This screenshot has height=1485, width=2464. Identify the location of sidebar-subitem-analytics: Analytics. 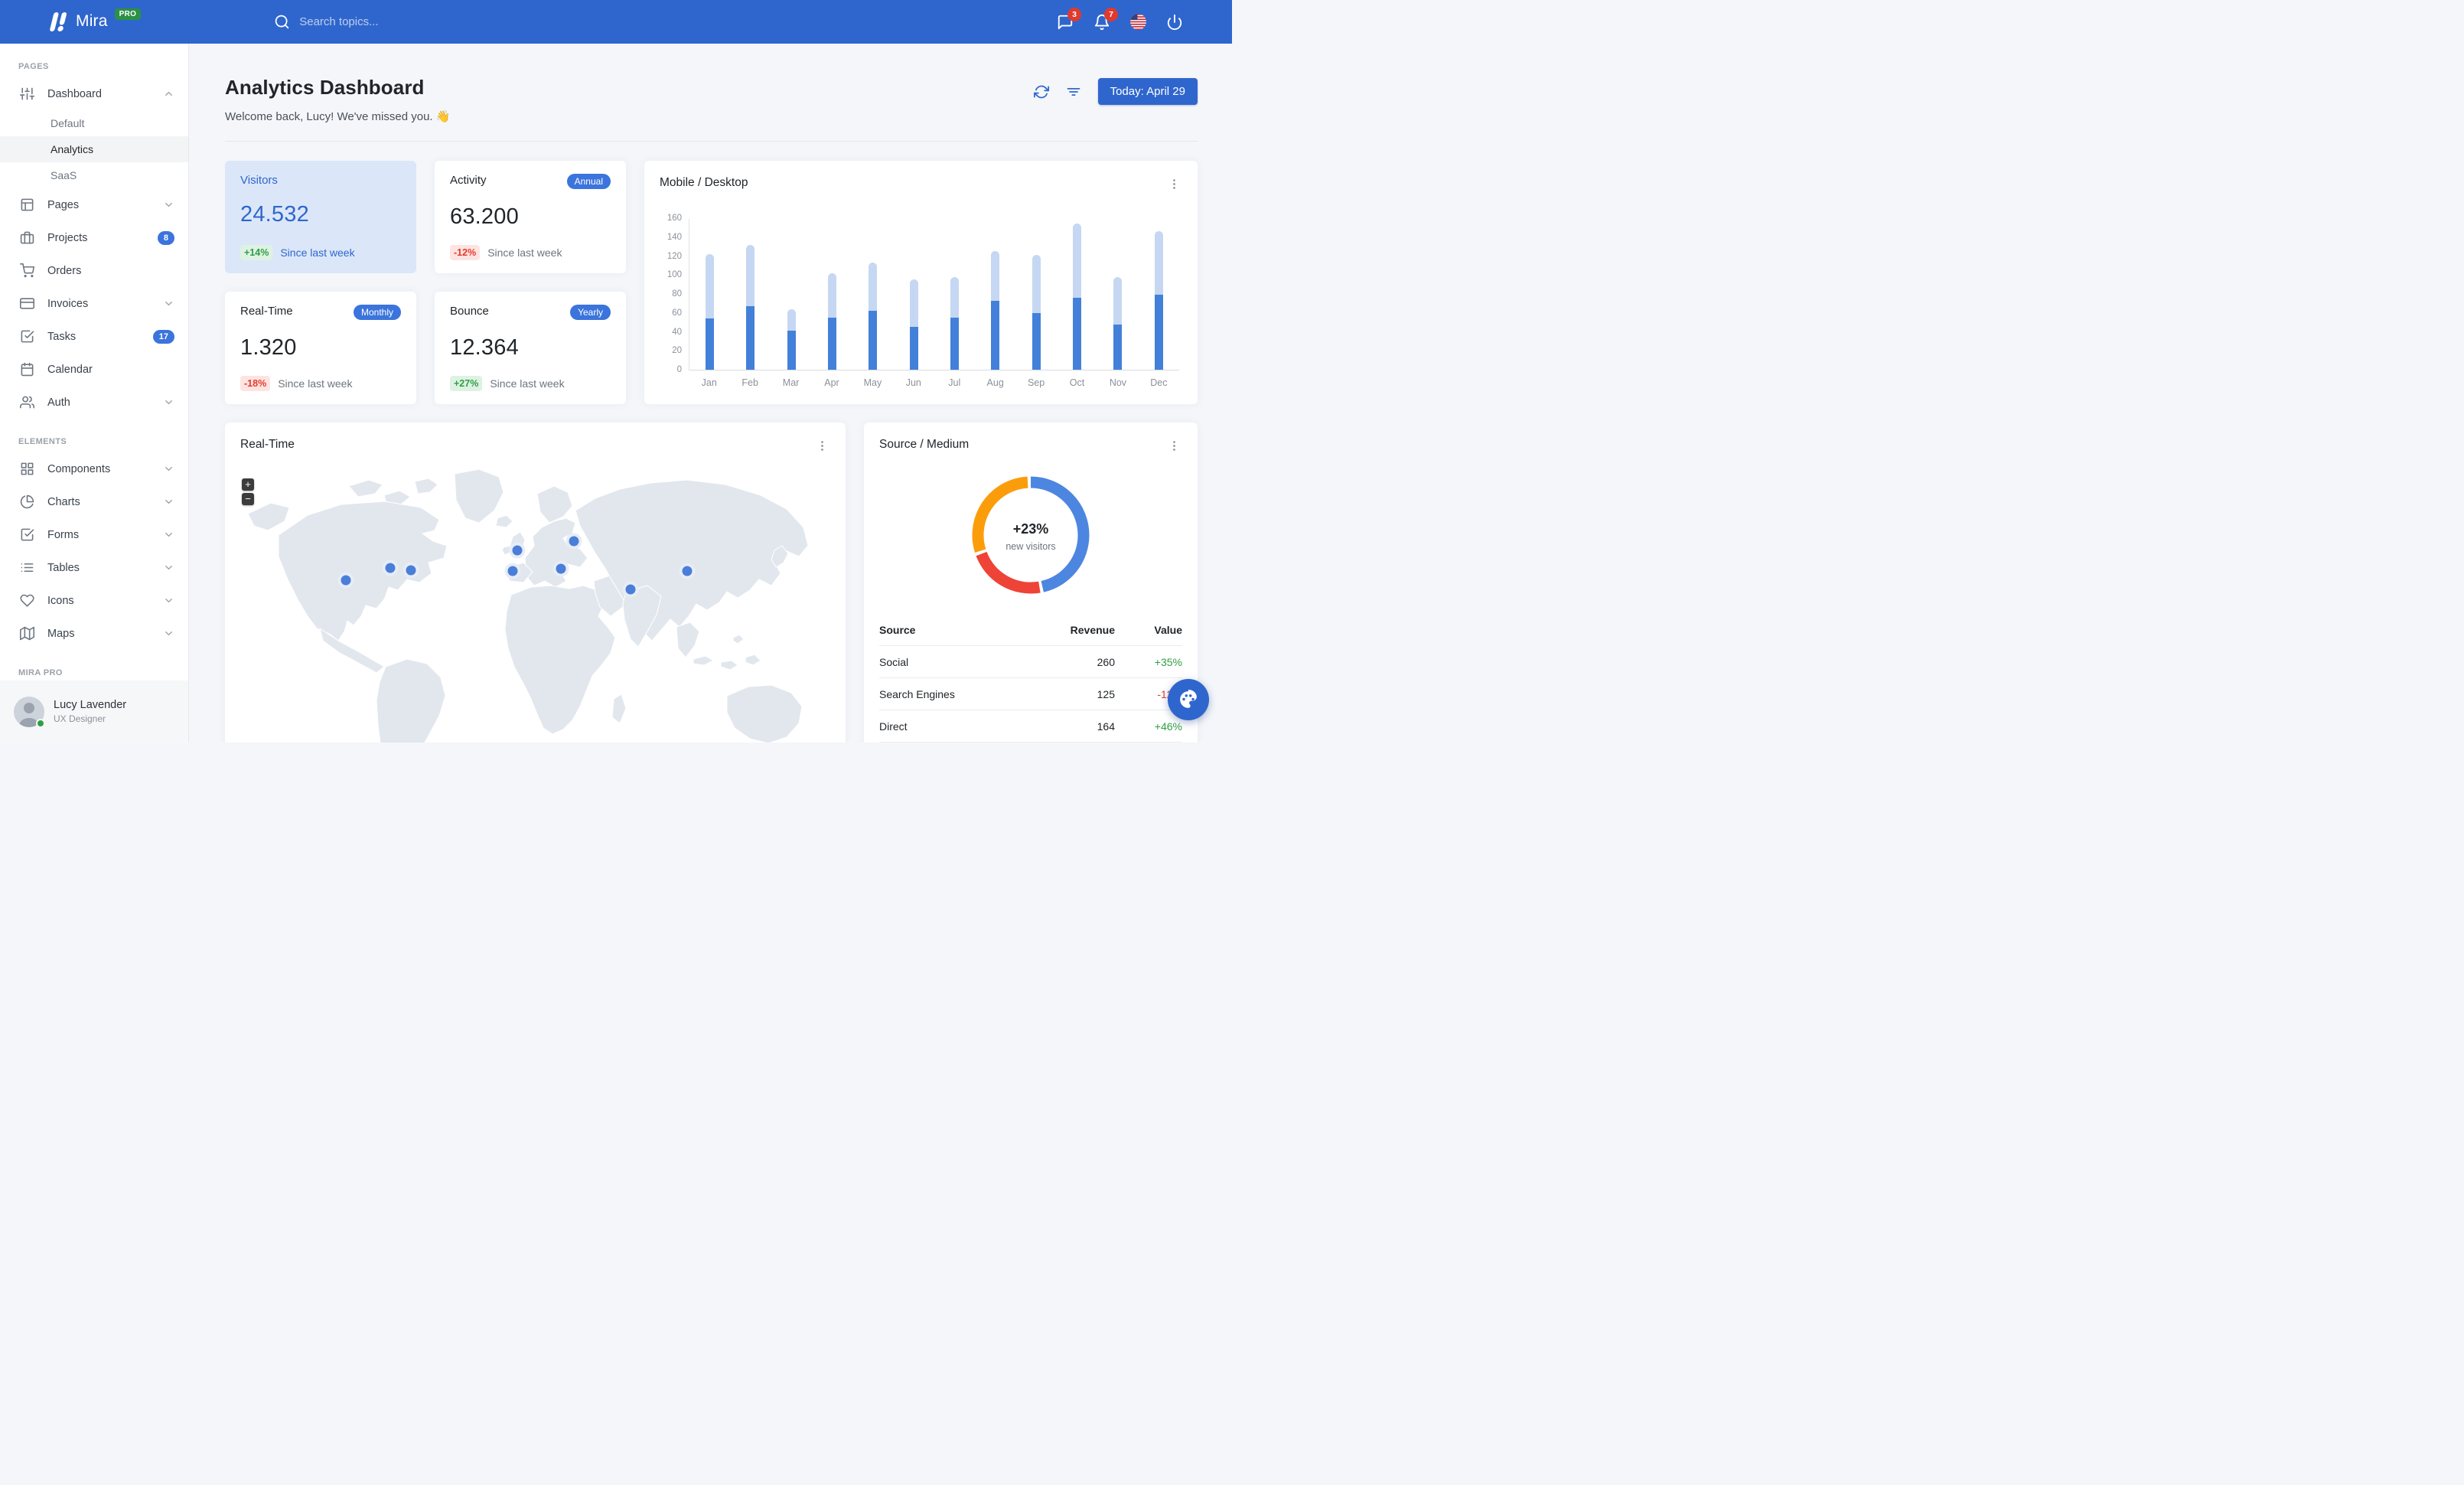
(94, 149).